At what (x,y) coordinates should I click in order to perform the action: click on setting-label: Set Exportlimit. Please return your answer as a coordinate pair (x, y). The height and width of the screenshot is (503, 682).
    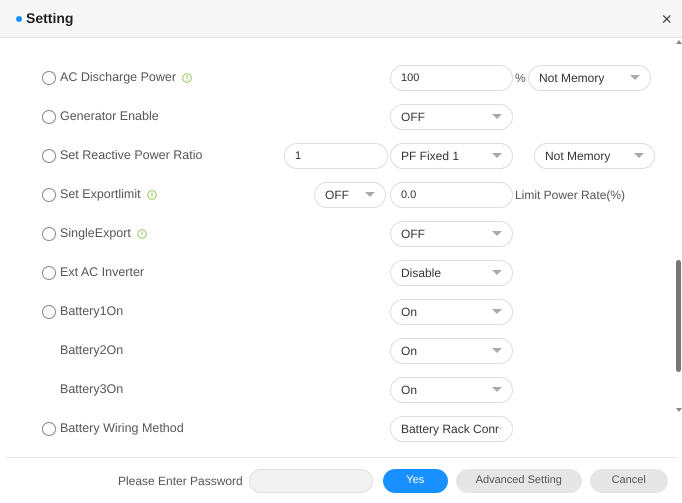
    Looking at the image, I should click on (100, 195).